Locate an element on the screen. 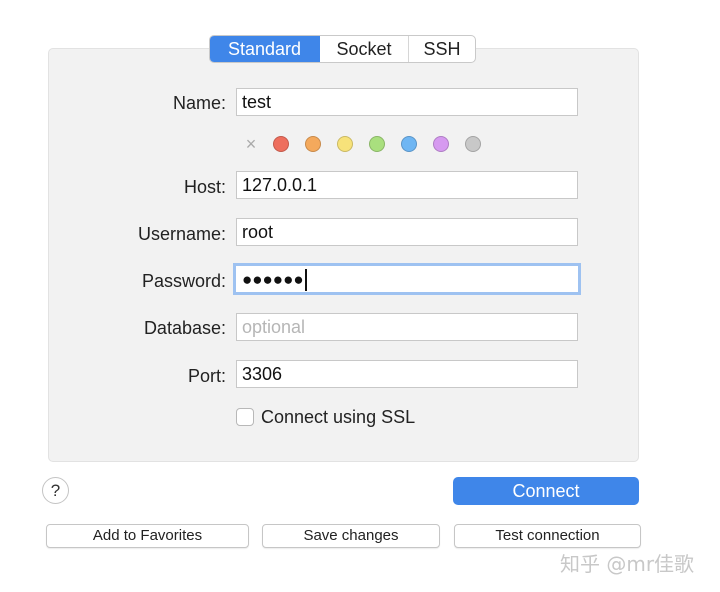  username-label: Username: is located at coordinates (181, 234).